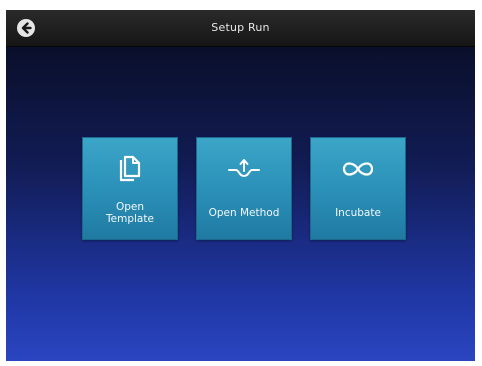 The image size is (482, 366). Describe the element at coordinates (130, 188) in the screenshot. I see `open-template-tile: Open Template` at that location.